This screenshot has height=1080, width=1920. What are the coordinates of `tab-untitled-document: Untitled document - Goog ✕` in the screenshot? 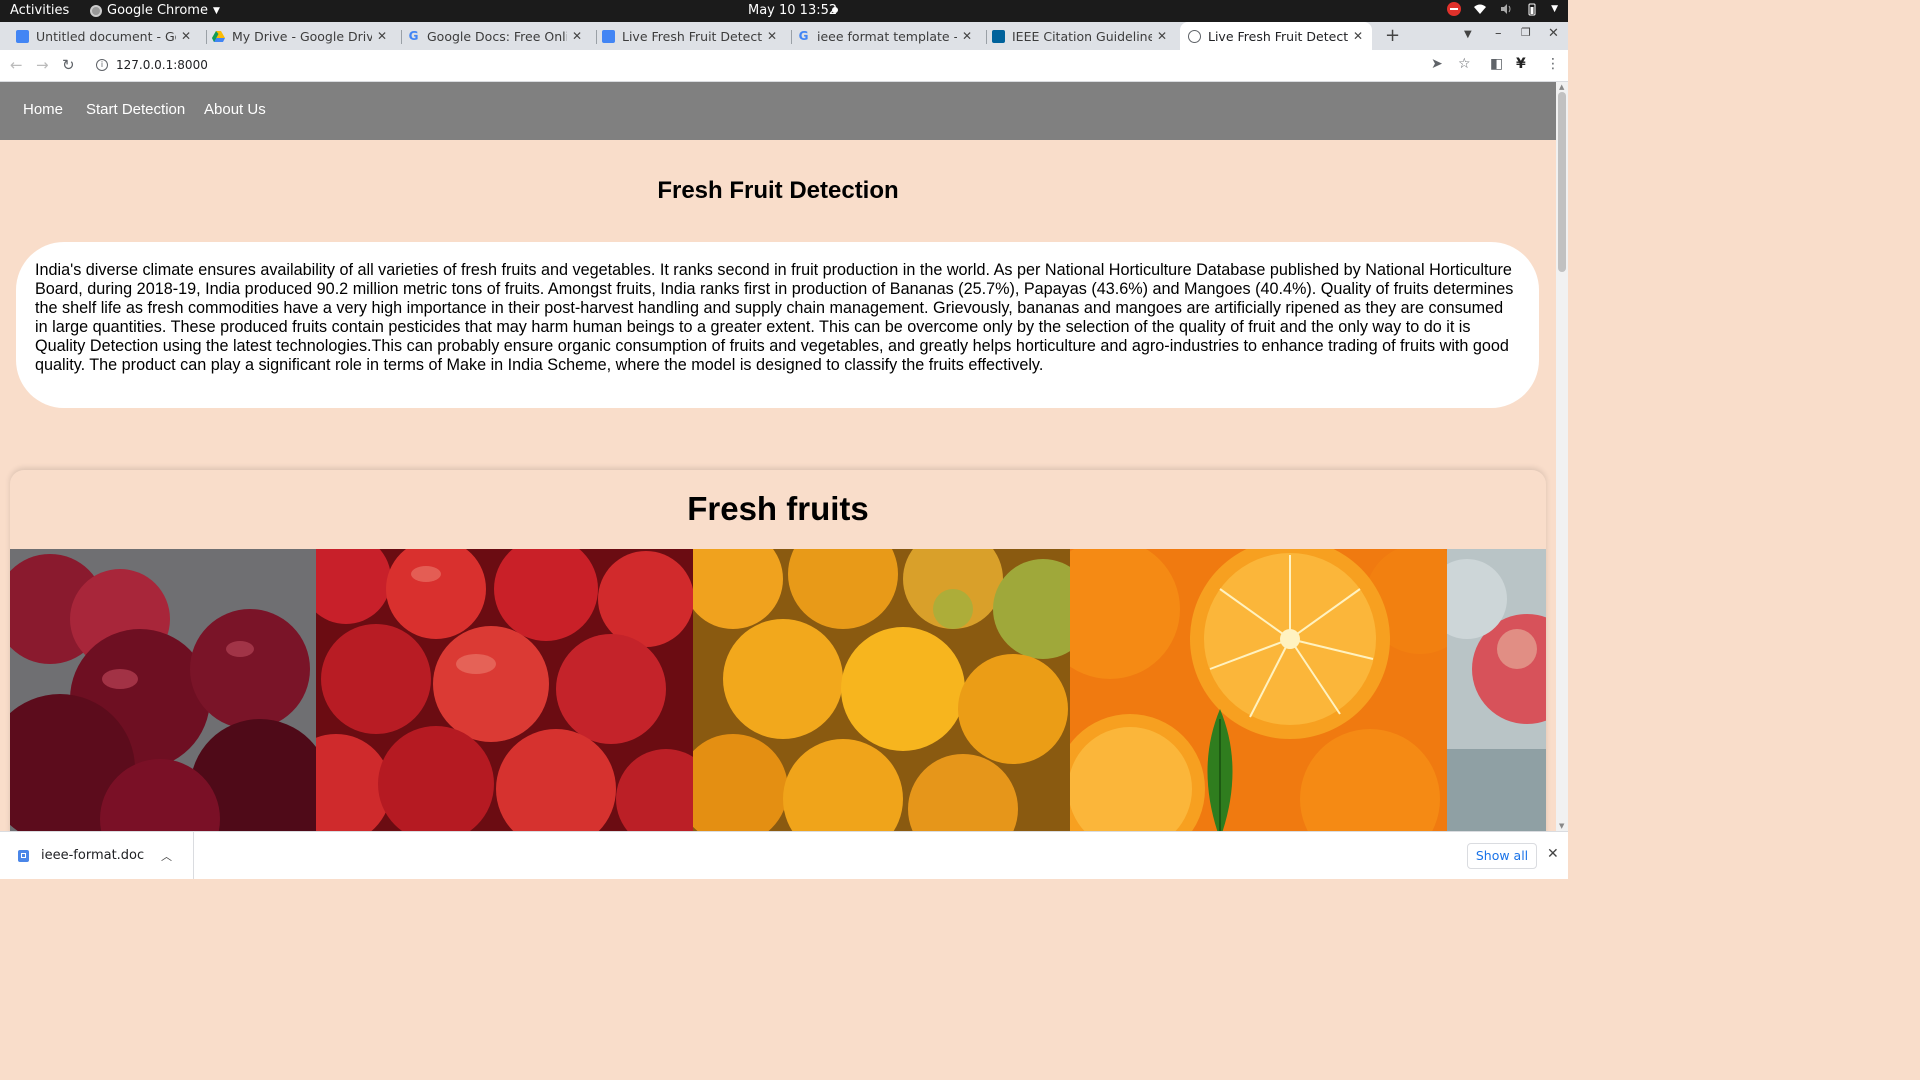 It's located at (104, 36).